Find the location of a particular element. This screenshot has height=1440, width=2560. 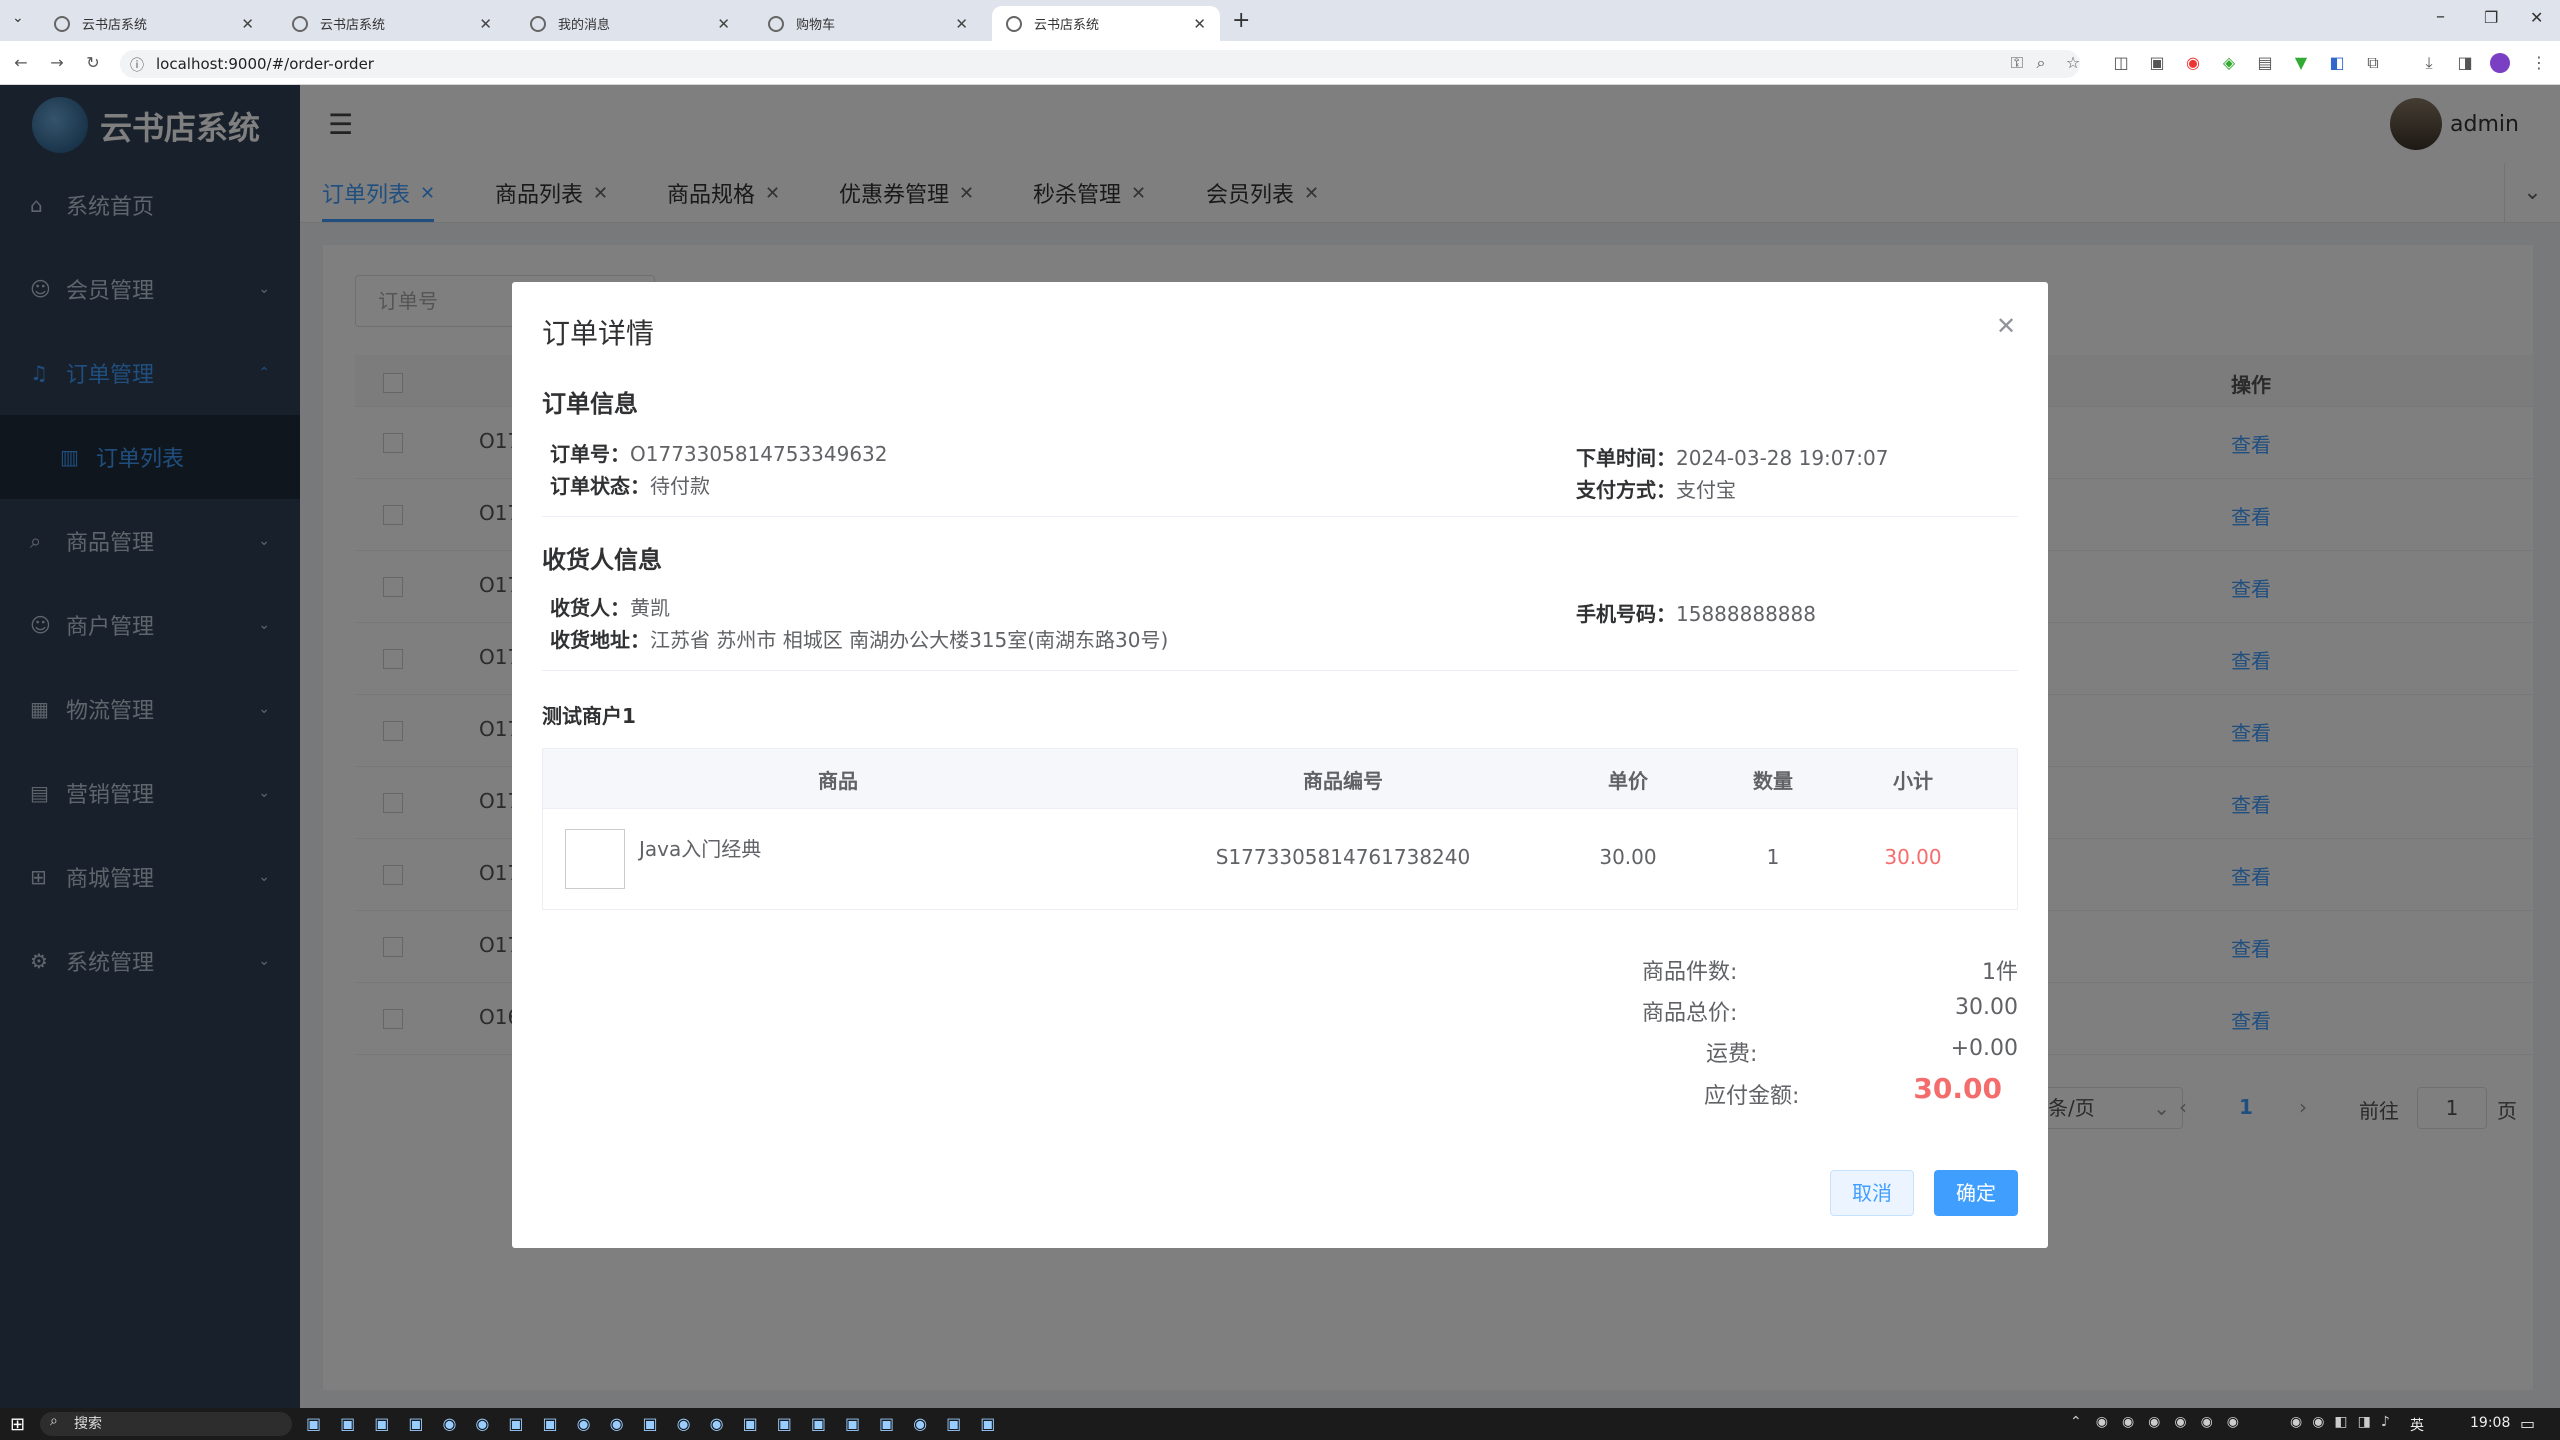

minimize-icon: – is located at coordinates (2440, 16).